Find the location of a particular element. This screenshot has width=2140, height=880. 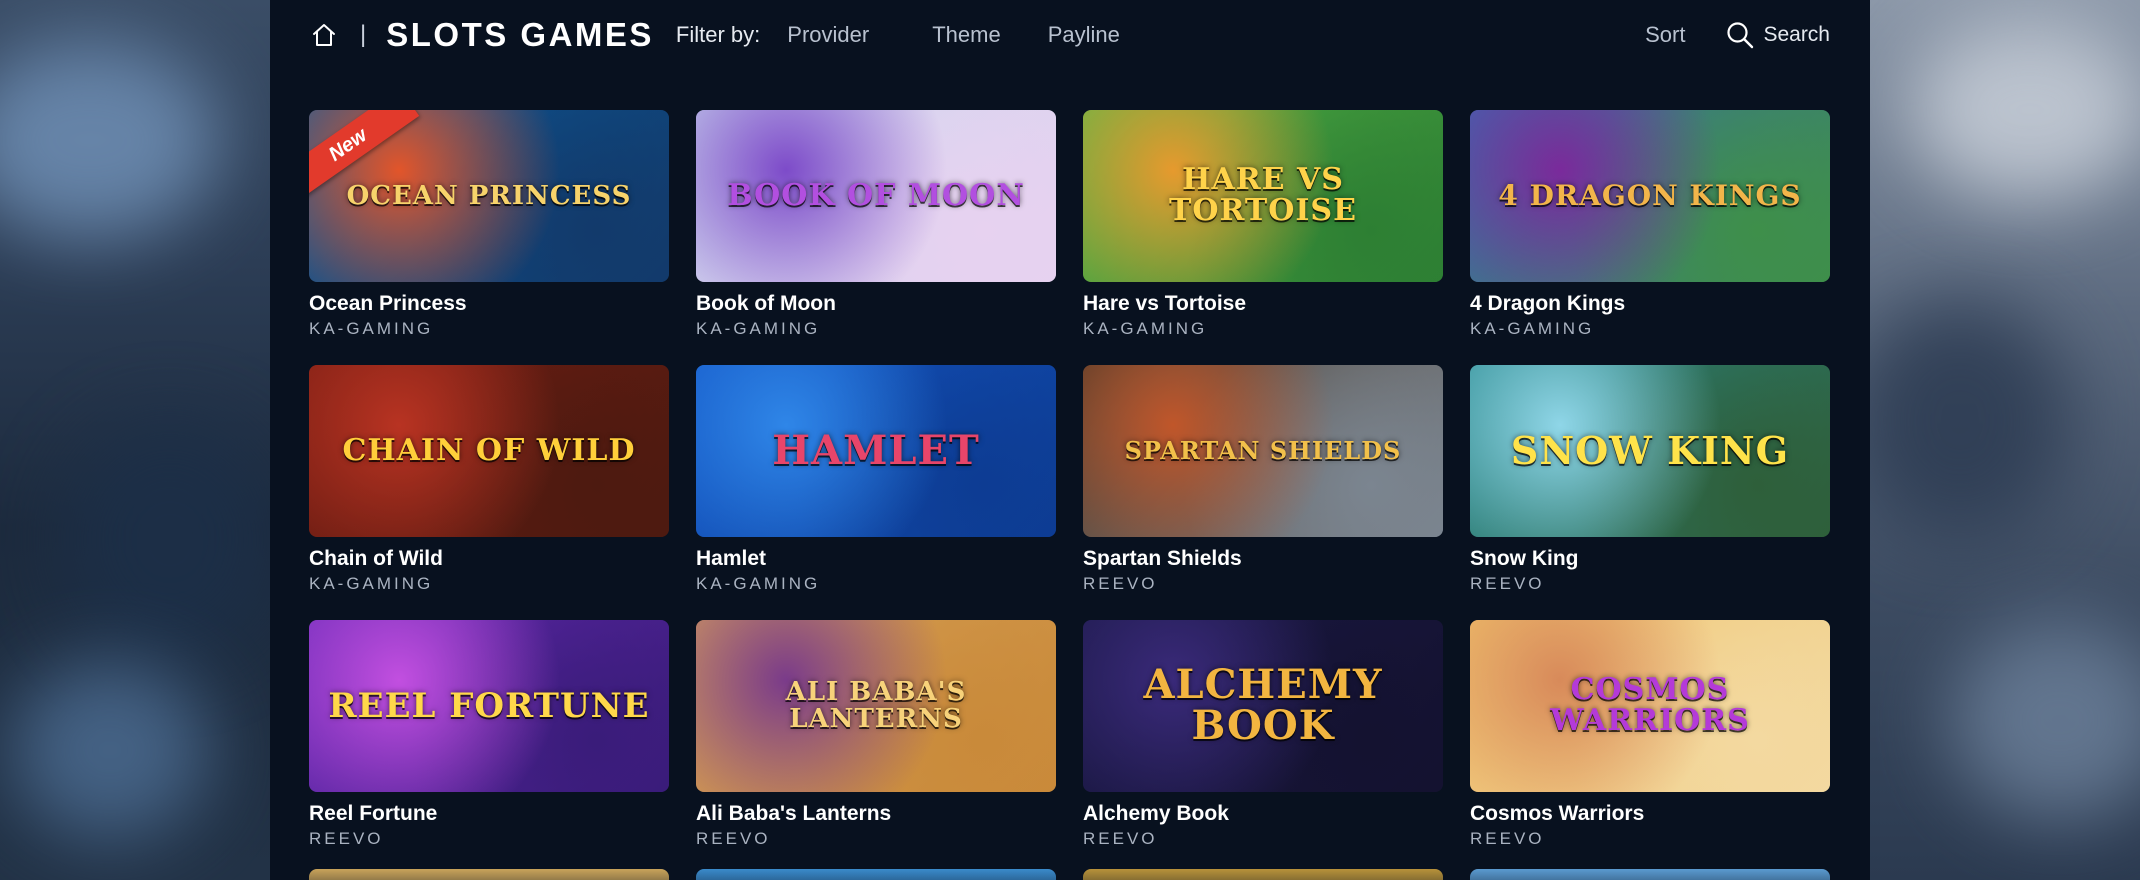

game-card: ALCHEMY BOOK Alchemy Book REEVO is located at coordinates (1263, 734).